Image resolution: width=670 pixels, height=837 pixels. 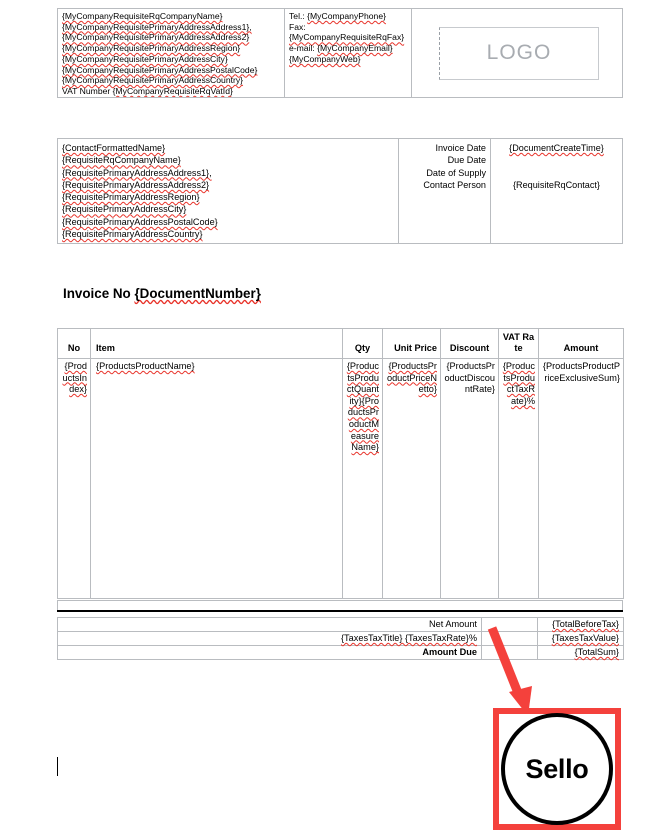 I want to click on table-bottom-separator, so click(x=340, y=606).